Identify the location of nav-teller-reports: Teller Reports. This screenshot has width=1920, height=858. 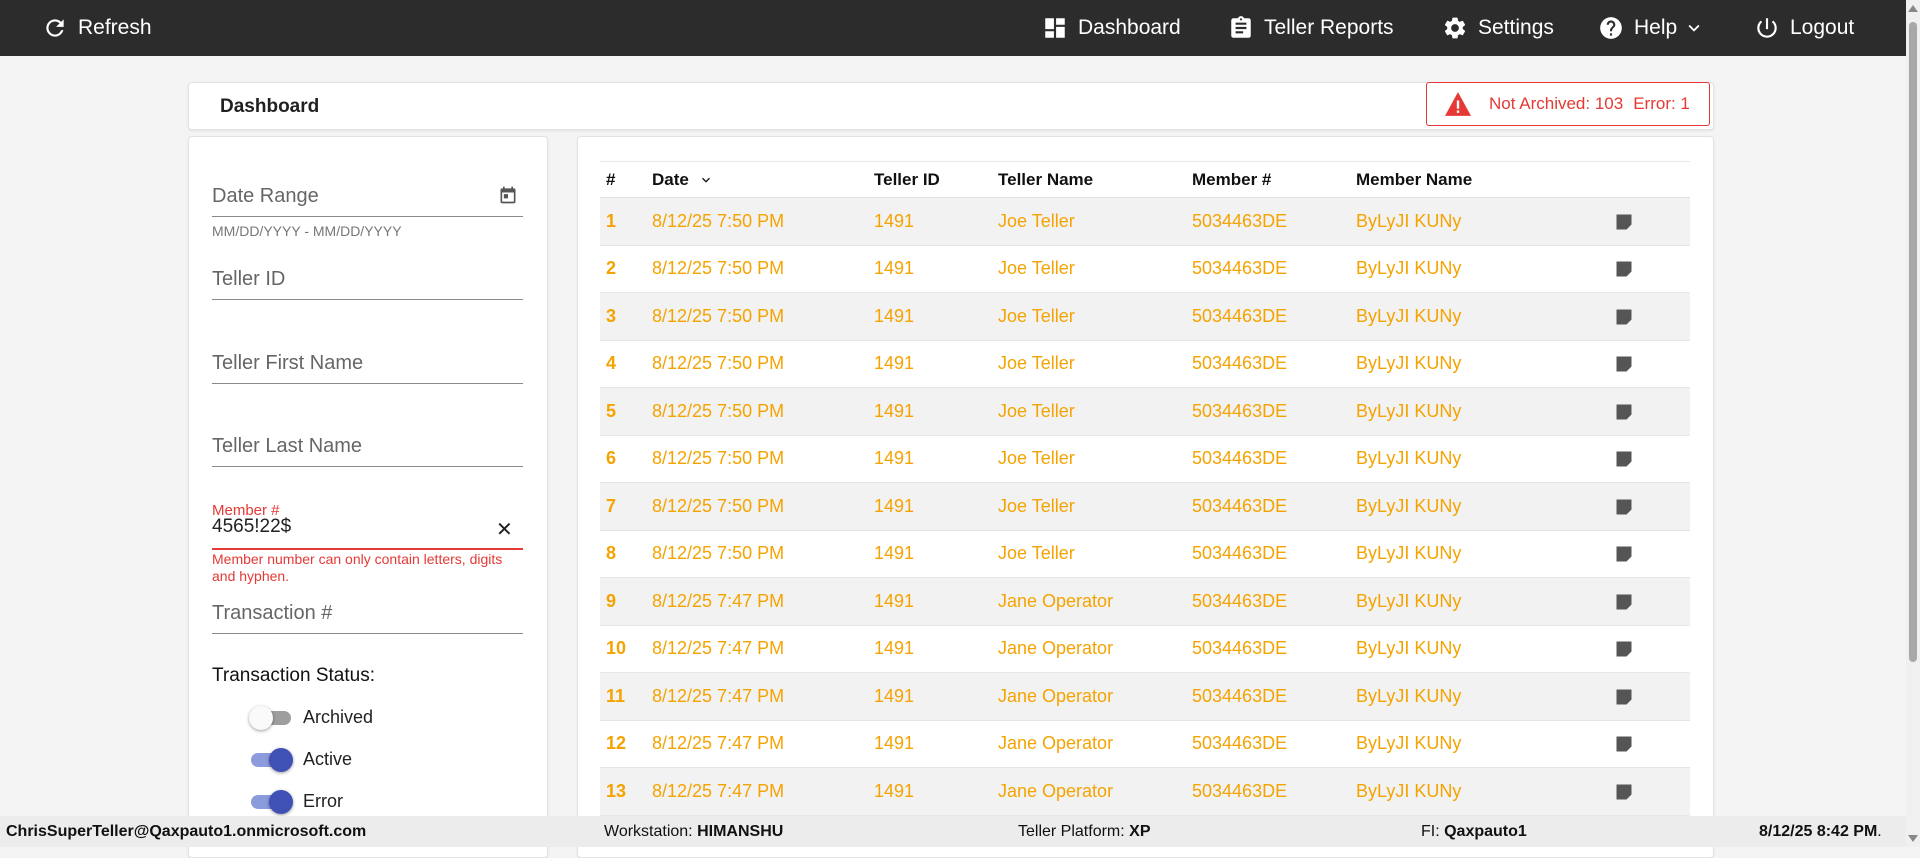
(1311, 28).